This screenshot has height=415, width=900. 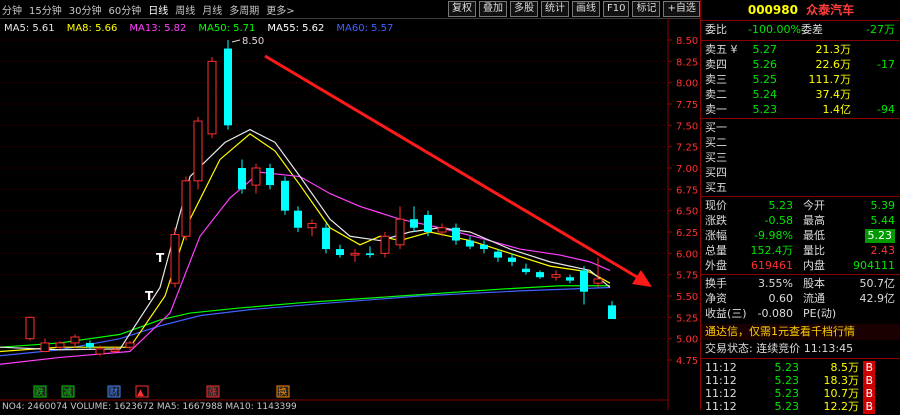 I want to click on fundamental-label: 股本, so click(x=814, y=283).